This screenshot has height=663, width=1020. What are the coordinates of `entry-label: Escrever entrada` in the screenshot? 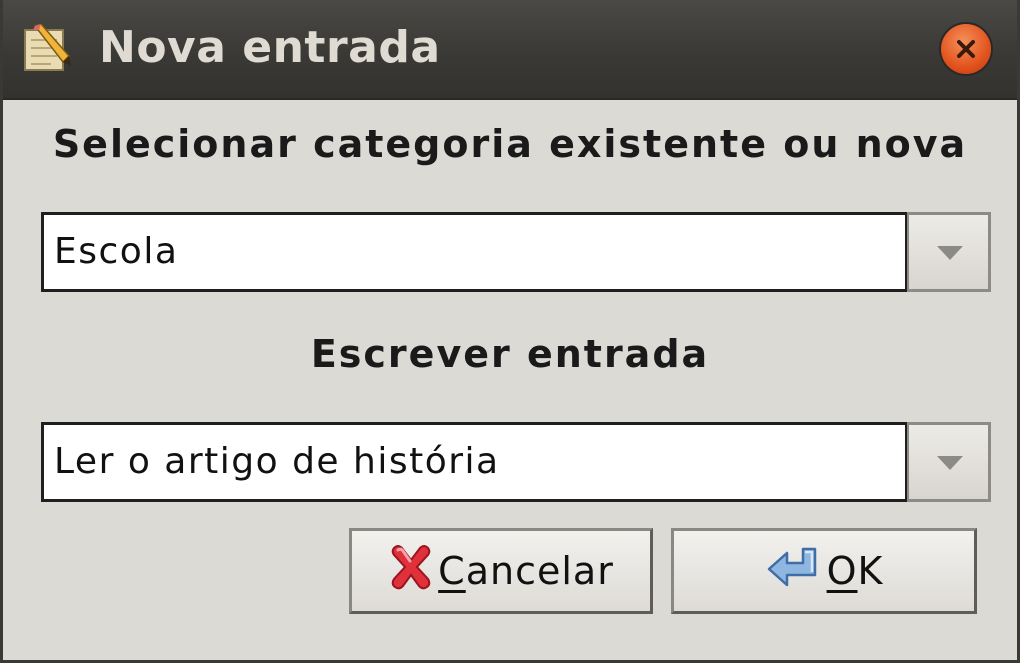 It's located at (510, 354).